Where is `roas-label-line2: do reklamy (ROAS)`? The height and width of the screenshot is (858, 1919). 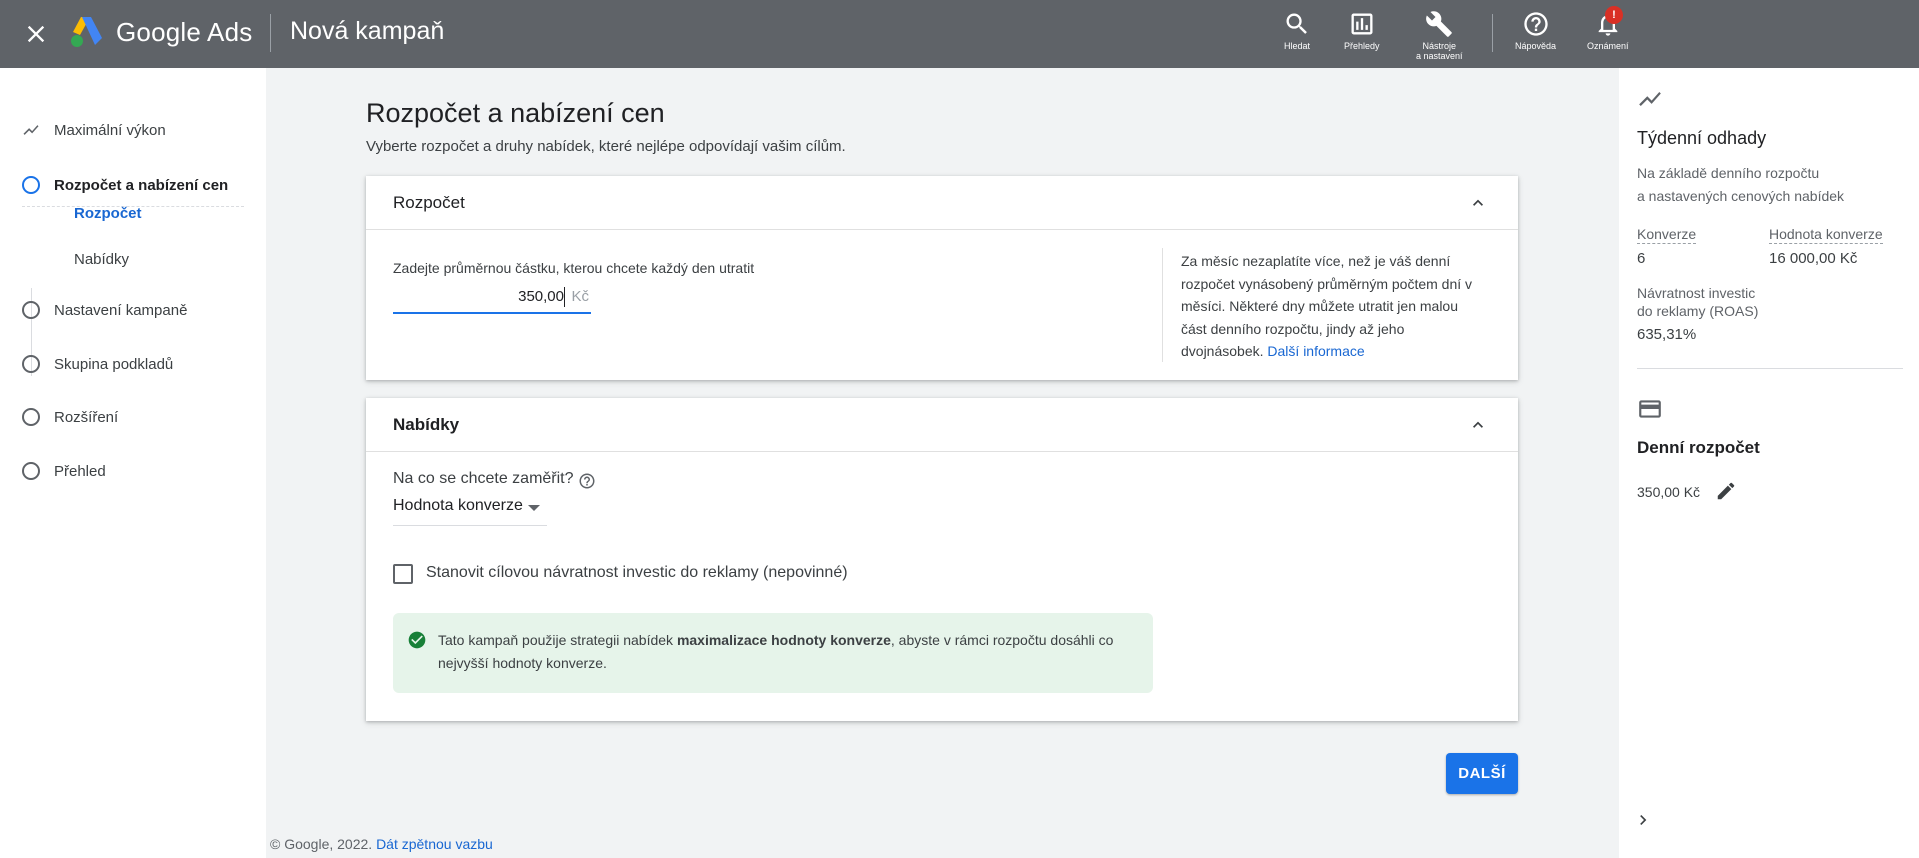 roas-label-line2: do reklamy (ROAS) is located at coordinates (1698, 311).